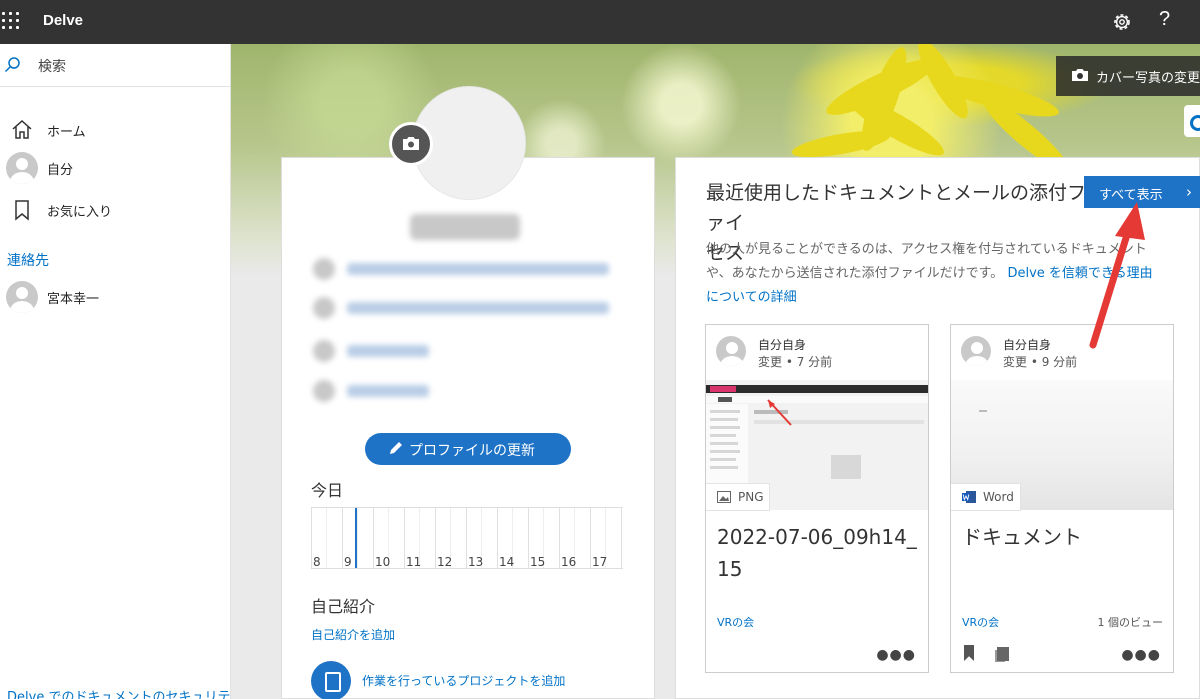 The width and height of the screenshot is (1200, 699). I want to click on chevron-right-icon: ›, so click(1189, 192).